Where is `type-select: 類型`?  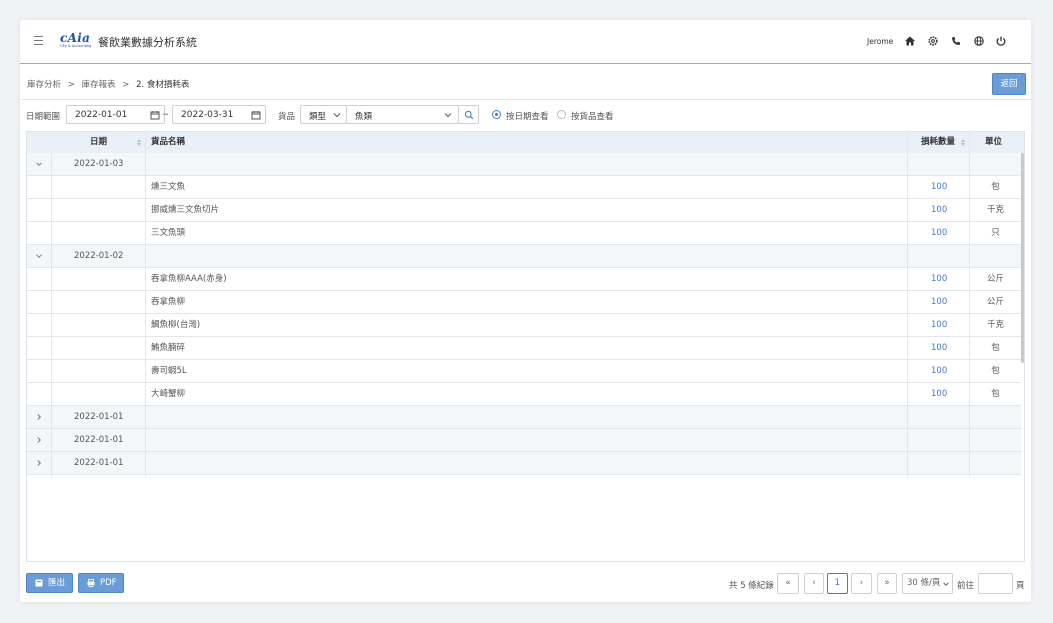
type-select: 類型 is located at coordinates (323, 114).